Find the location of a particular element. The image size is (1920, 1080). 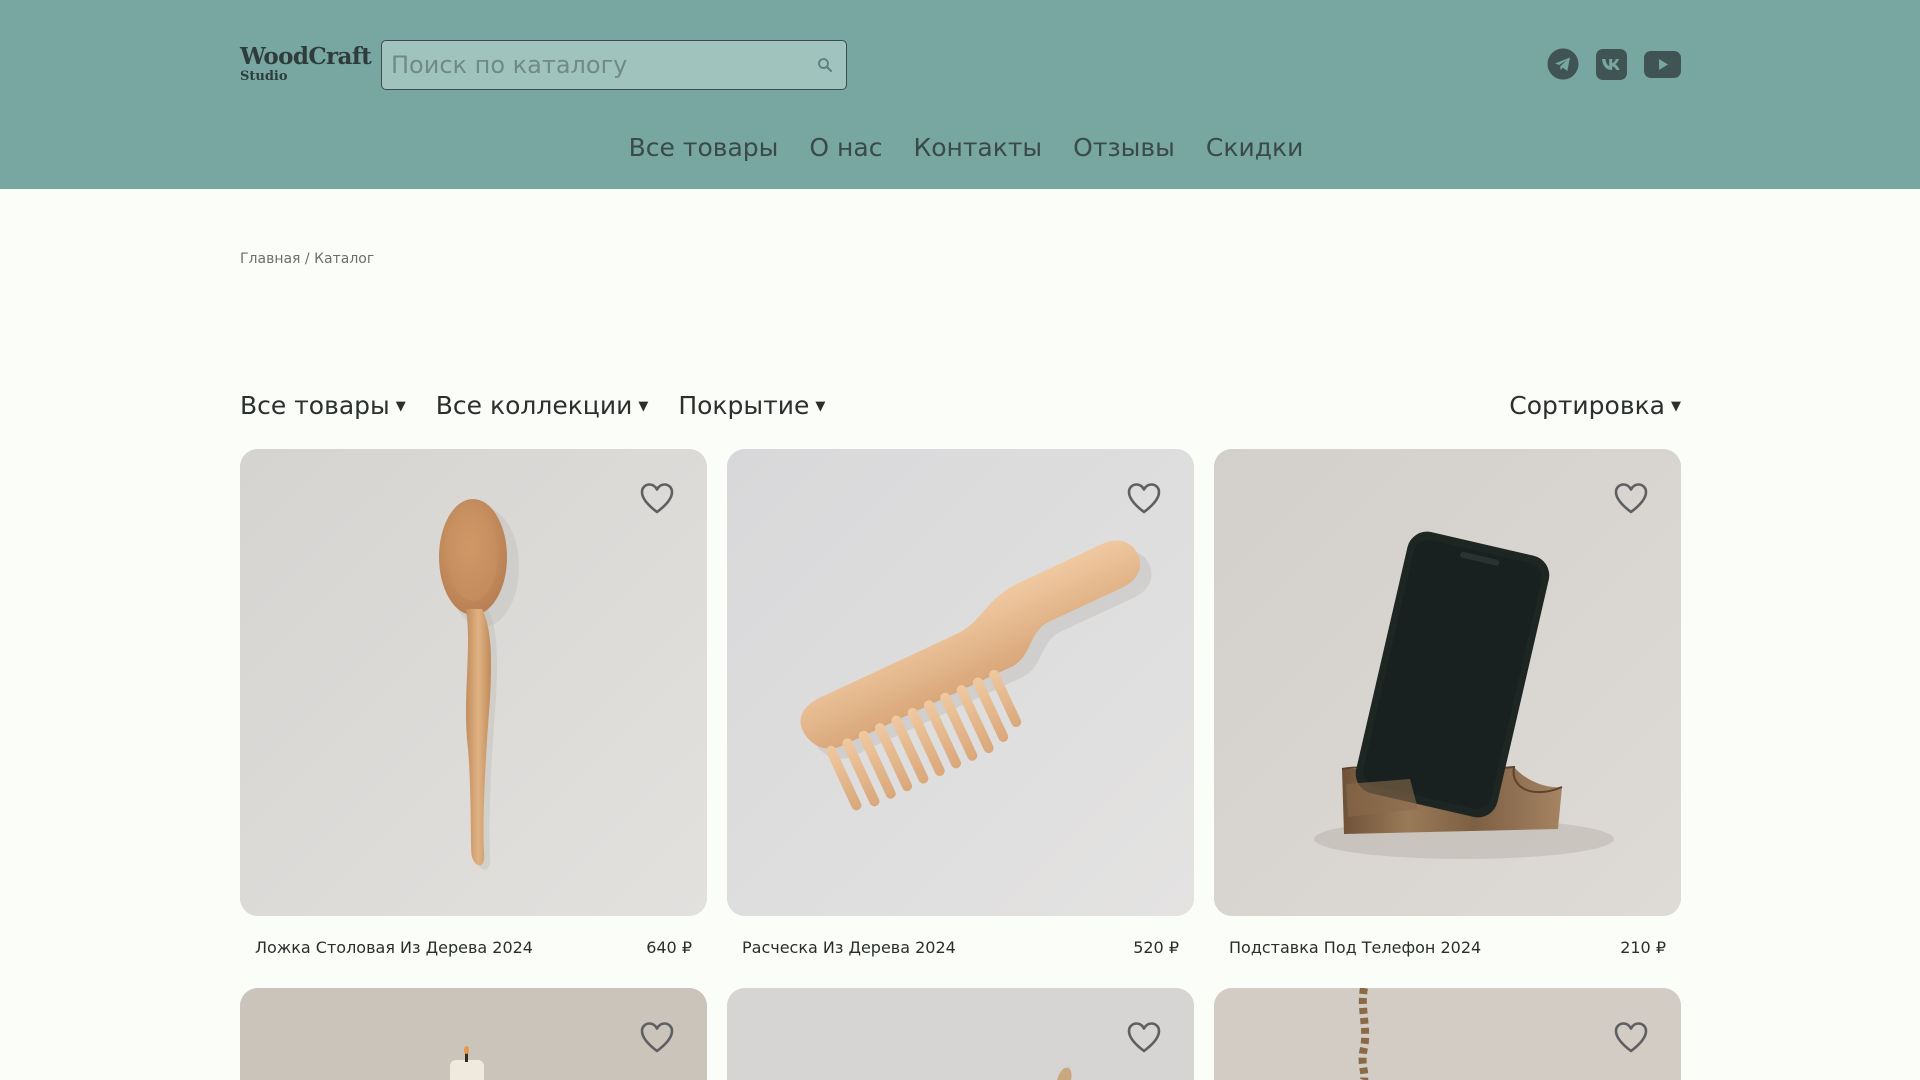

product-title: Расческа Из Дерева 2024 is located at coordinates (849, 948).